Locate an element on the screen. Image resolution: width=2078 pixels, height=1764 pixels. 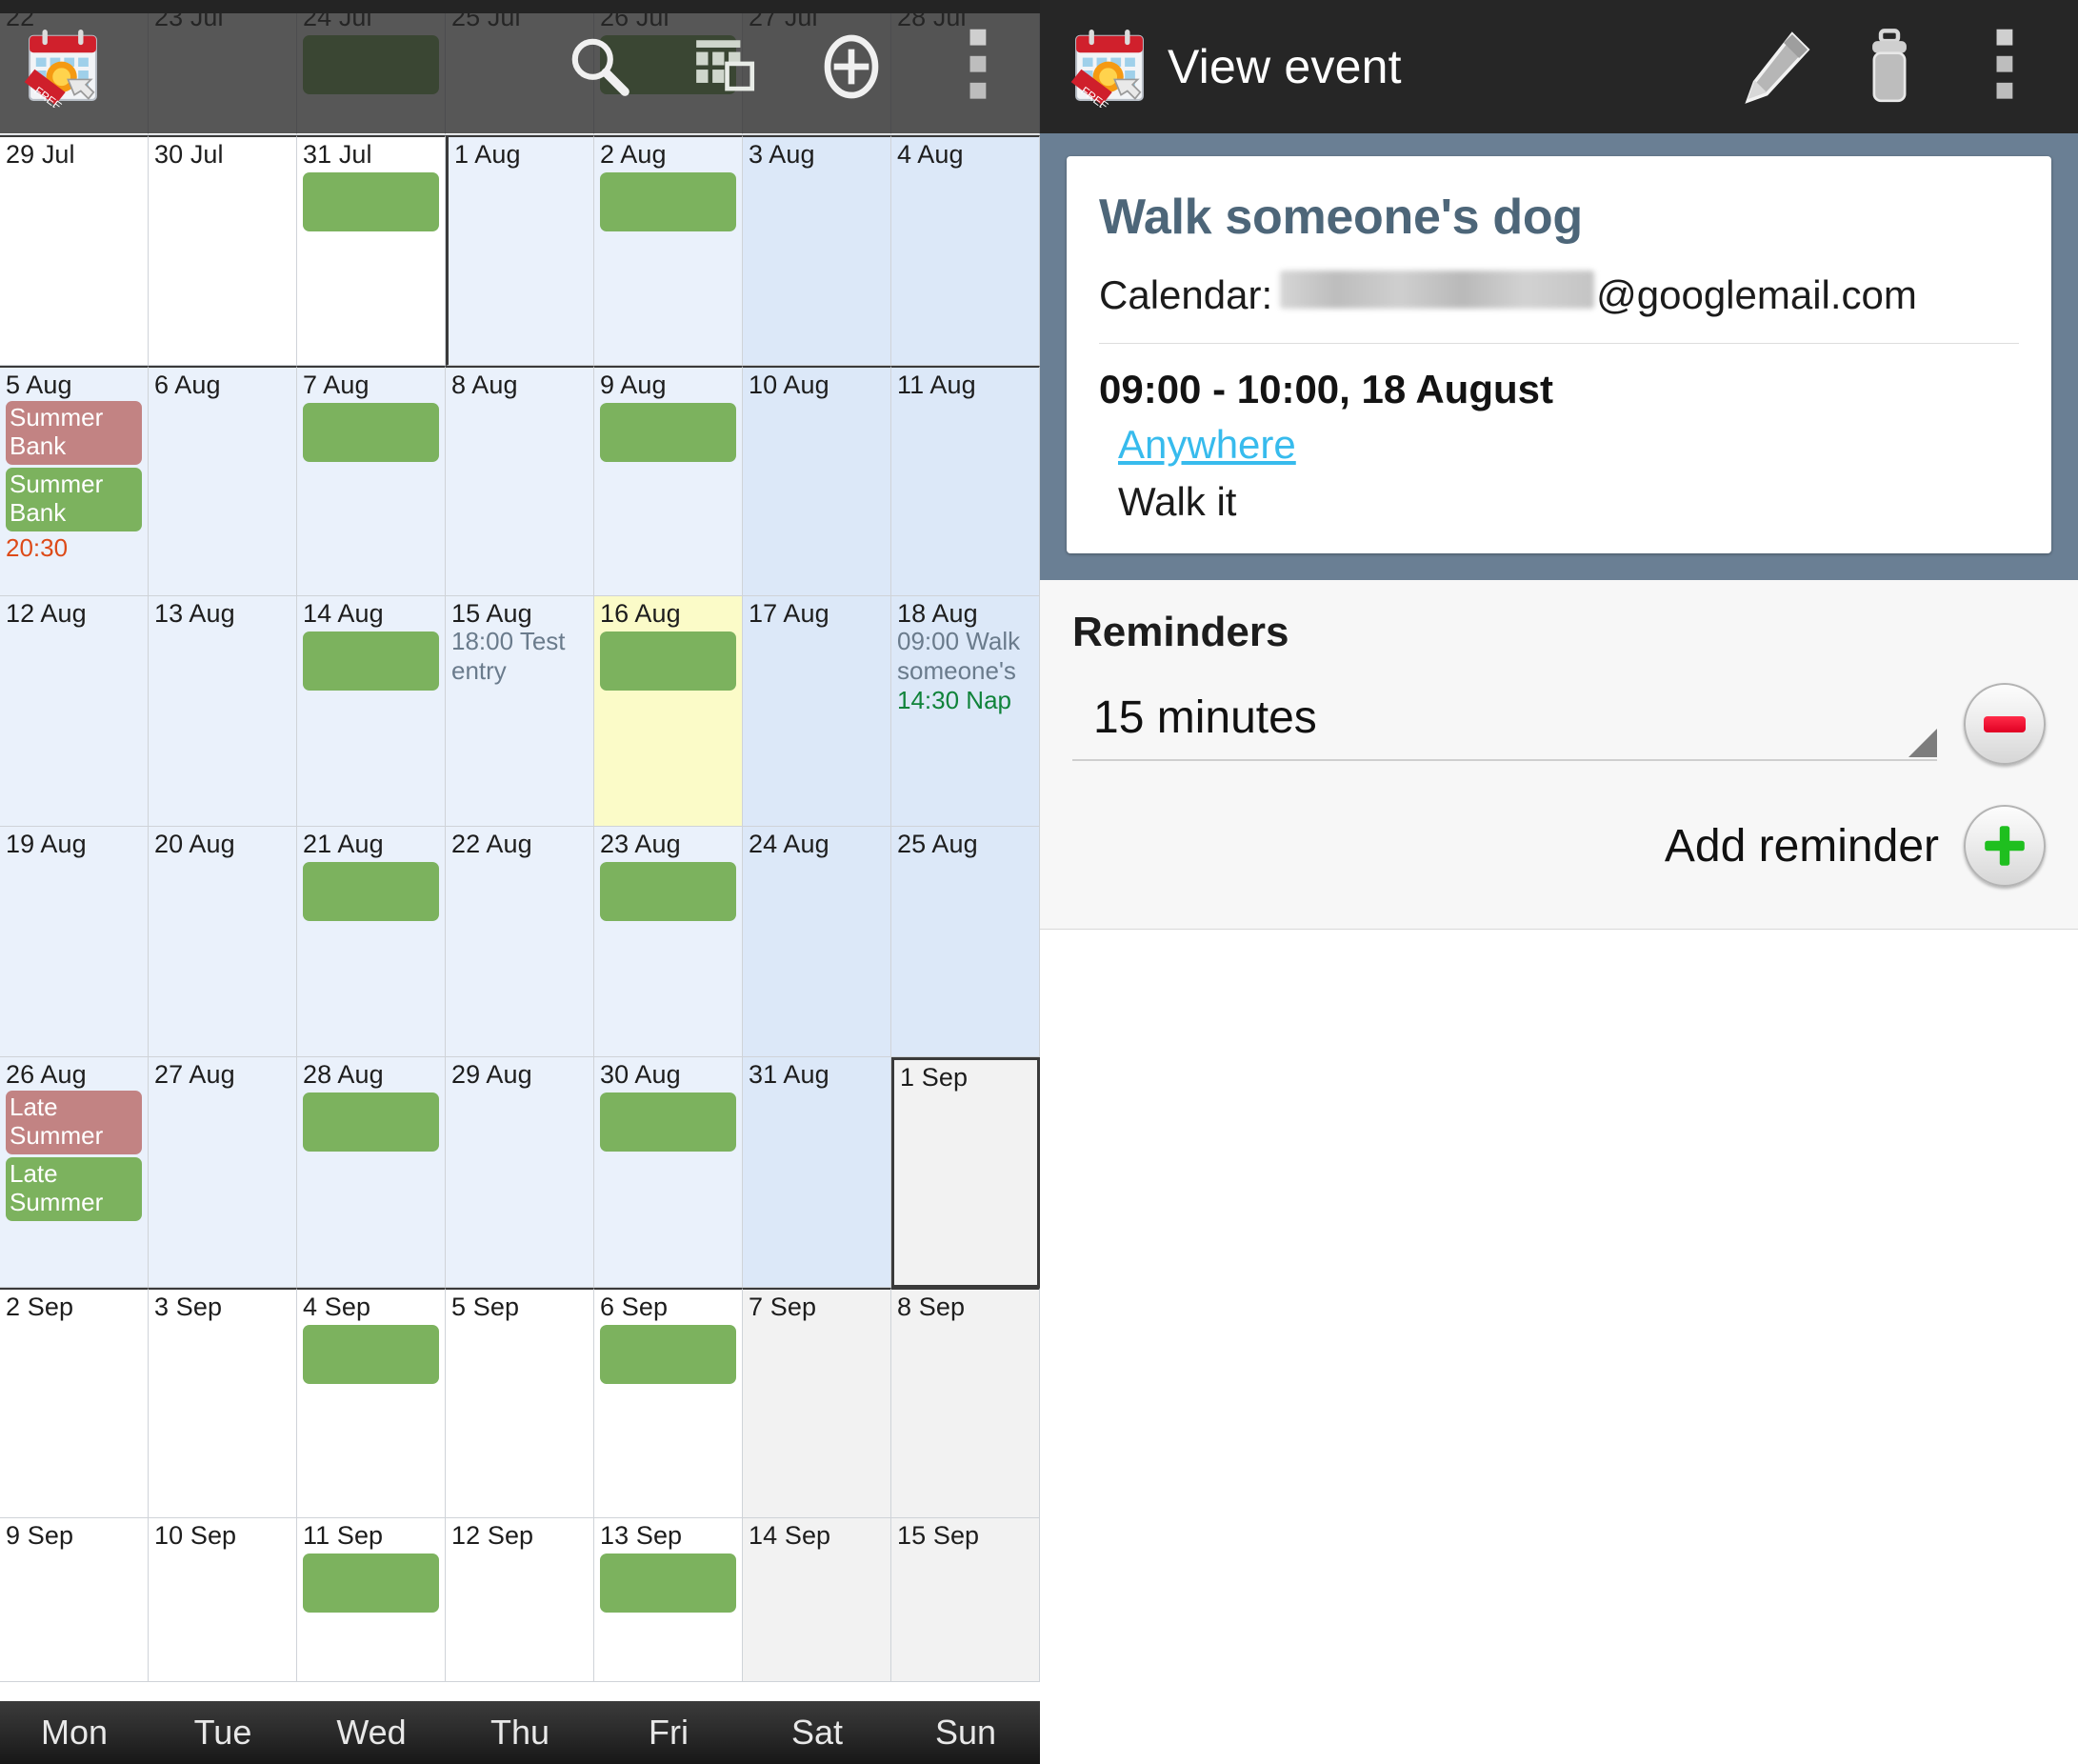
day-cell: 3 Aug is located at coordinates (817, 251).